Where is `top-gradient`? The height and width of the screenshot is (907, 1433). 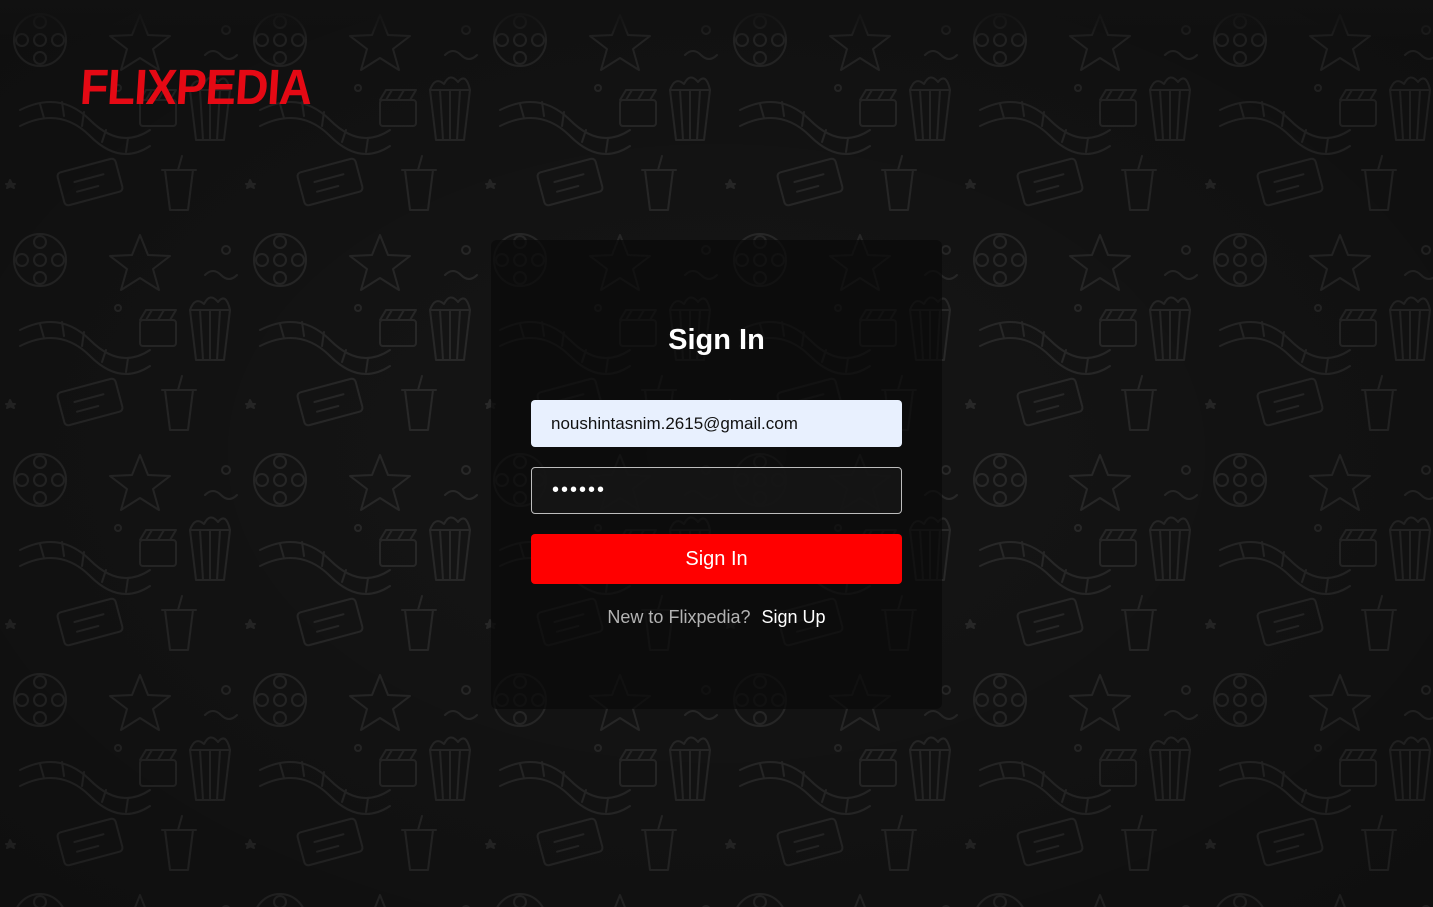
top-gradient is located at coordinates (716, 20).